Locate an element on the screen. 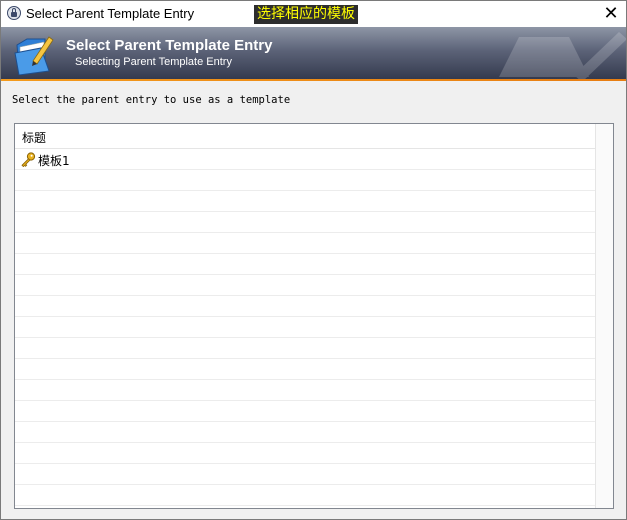  key-icon is located at coordinates (28, 159).